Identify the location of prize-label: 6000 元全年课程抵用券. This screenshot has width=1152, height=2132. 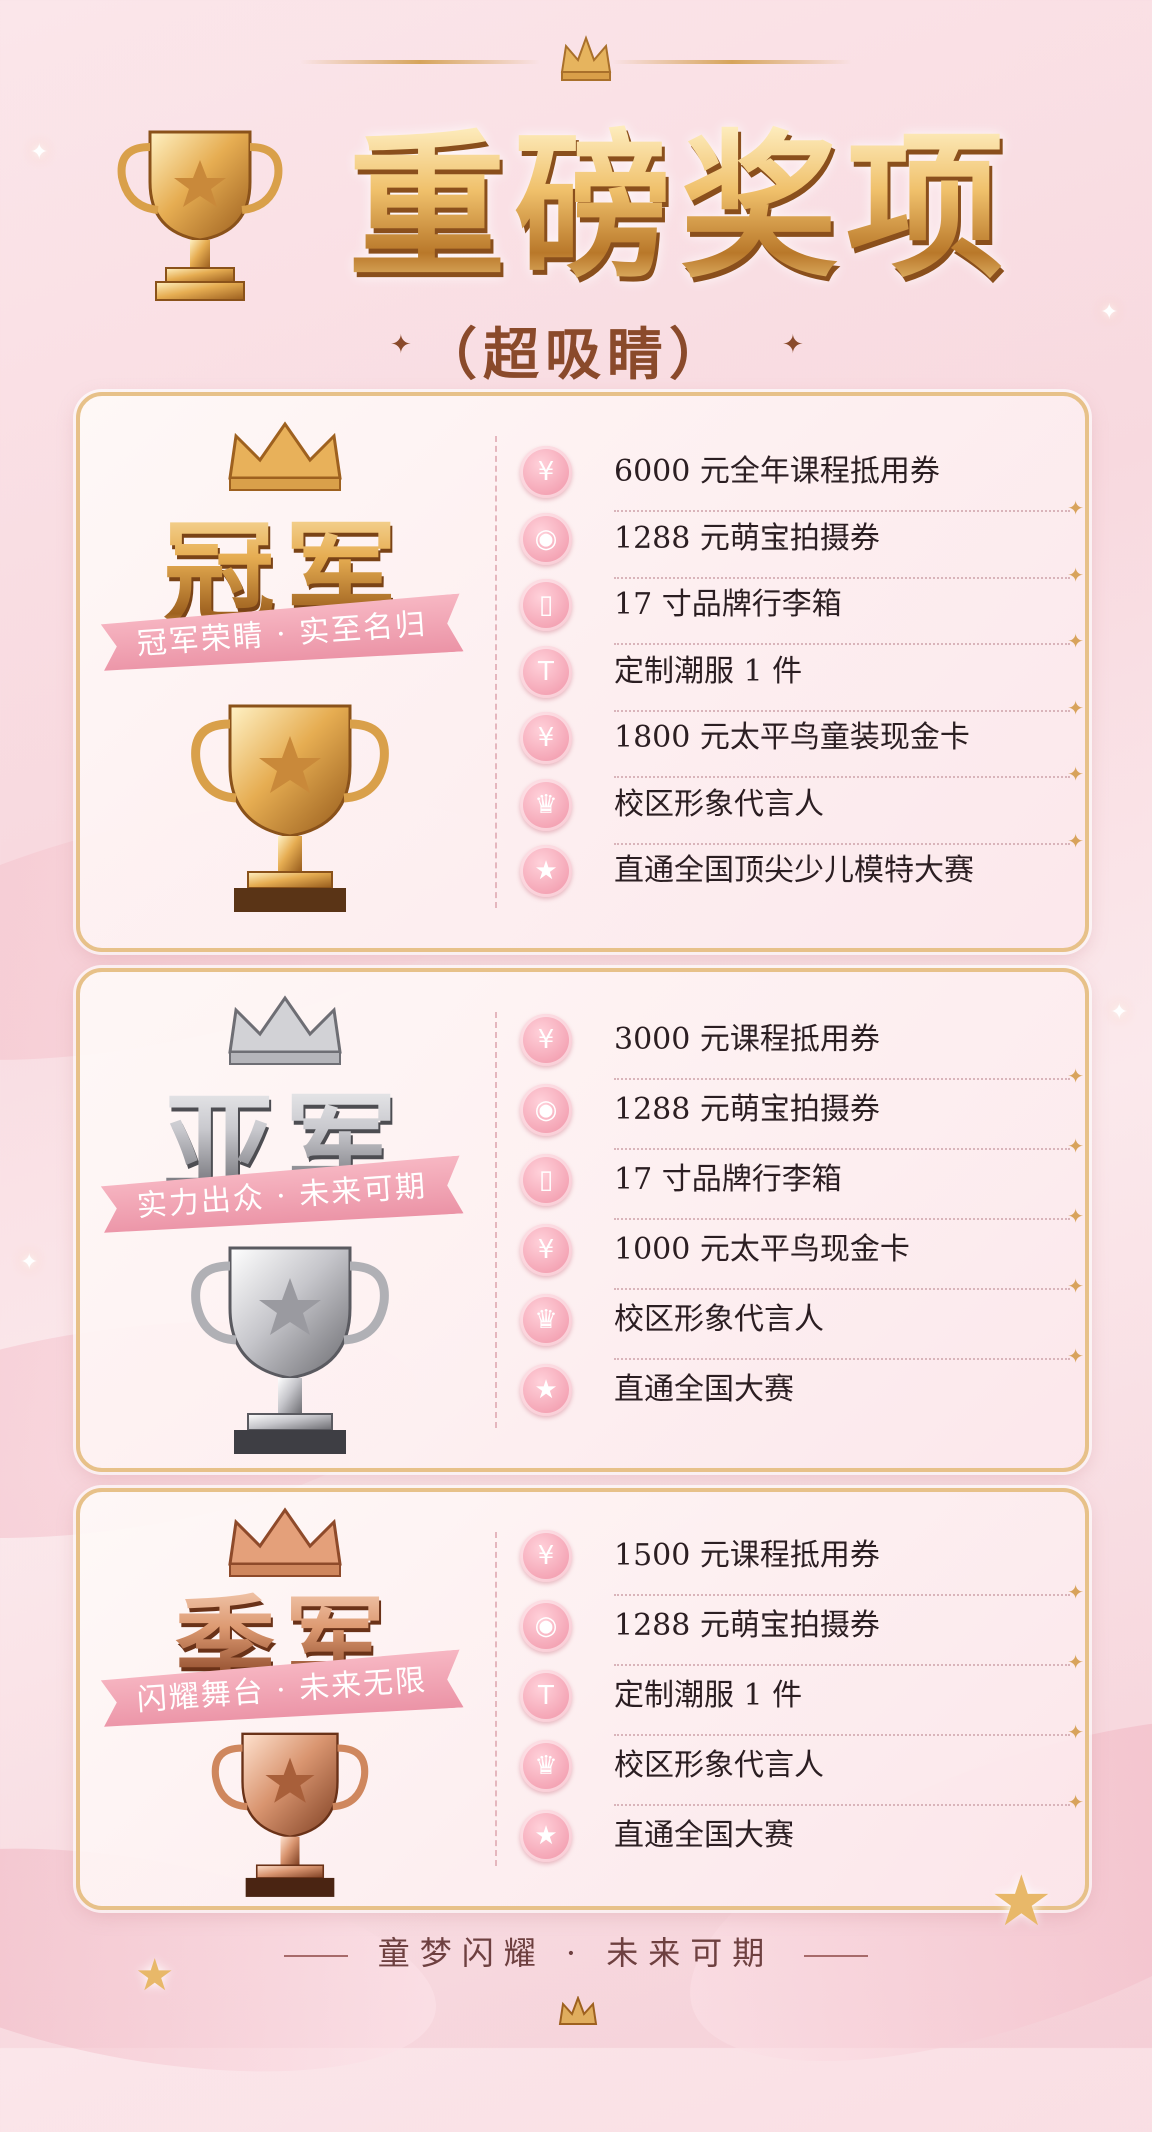
(777, 471).